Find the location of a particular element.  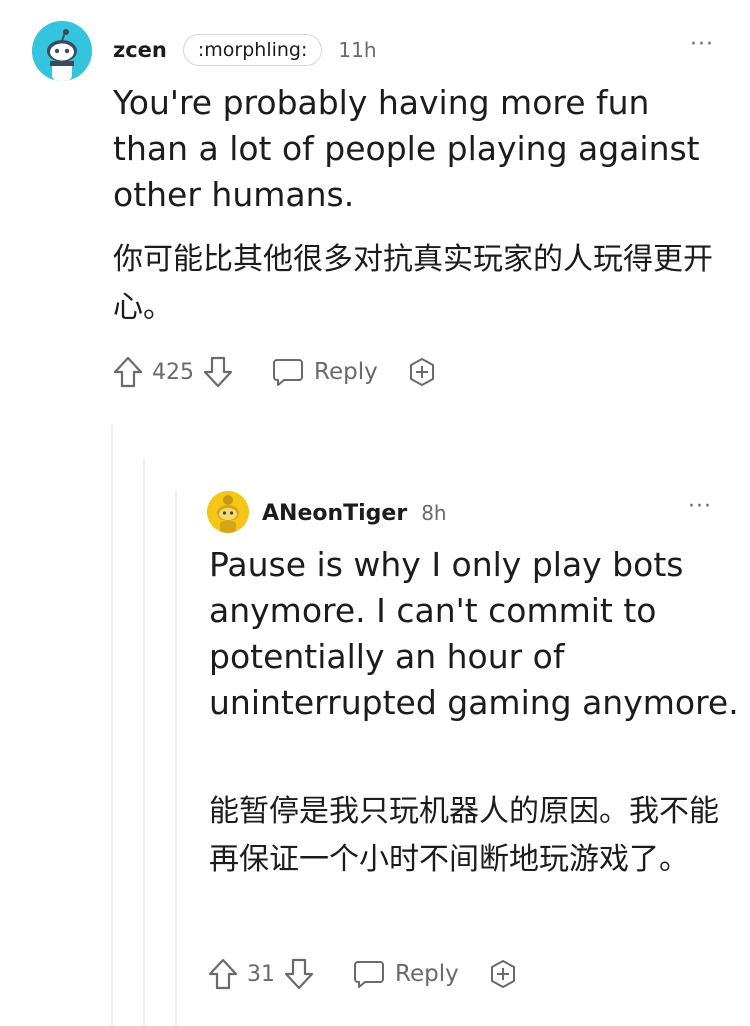

timestamp: 8h is located at coordinates (434, 513).